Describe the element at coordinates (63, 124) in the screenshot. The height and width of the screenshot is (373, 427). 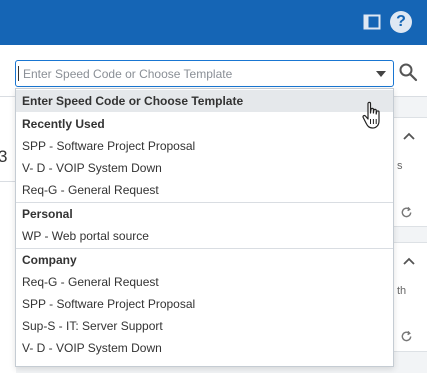
I see `group-header-recently-used: Recently Used` at that location.